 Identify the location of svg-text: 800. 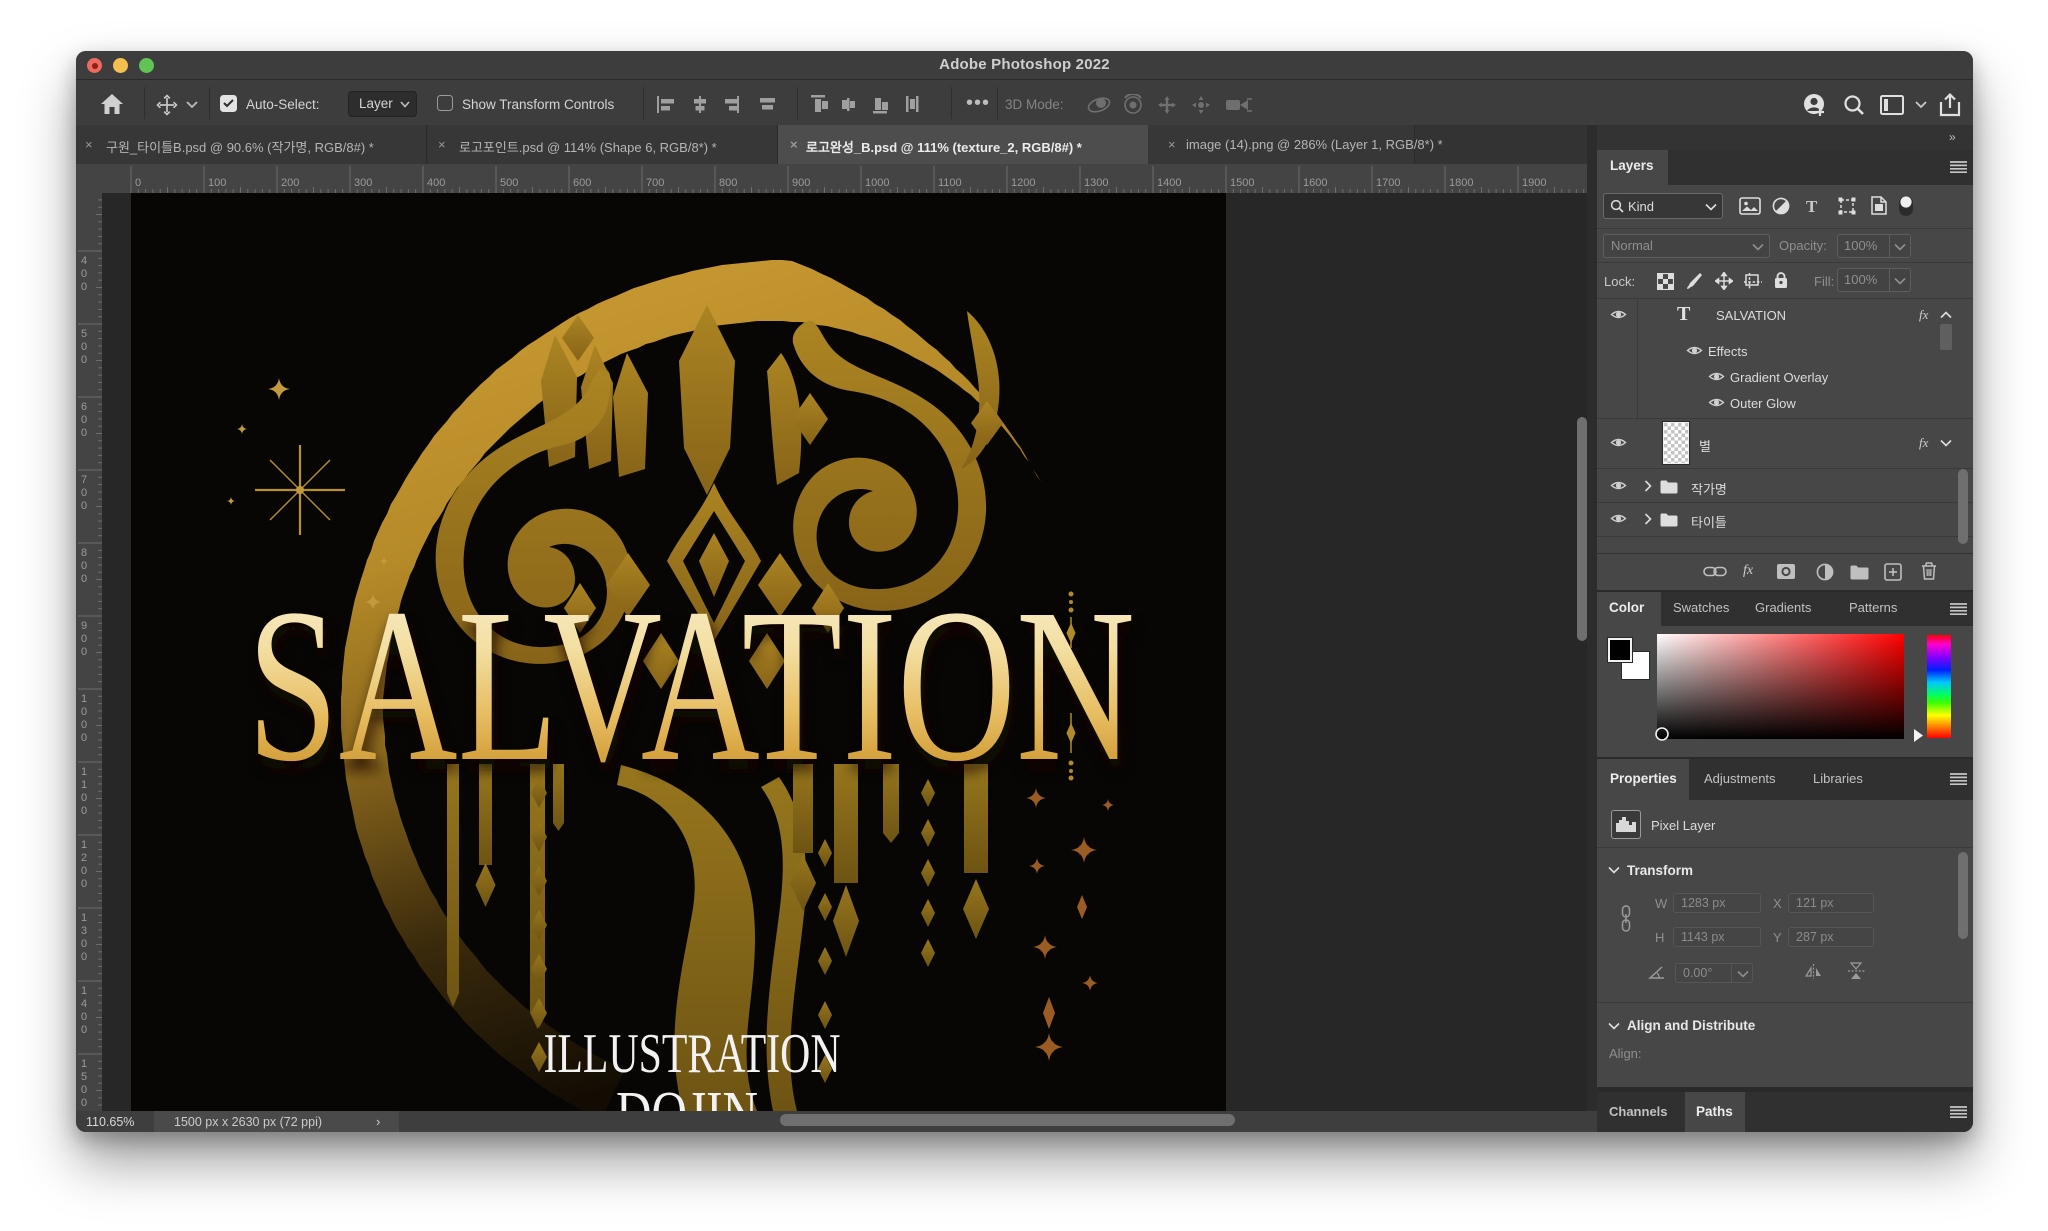
(728, 183).